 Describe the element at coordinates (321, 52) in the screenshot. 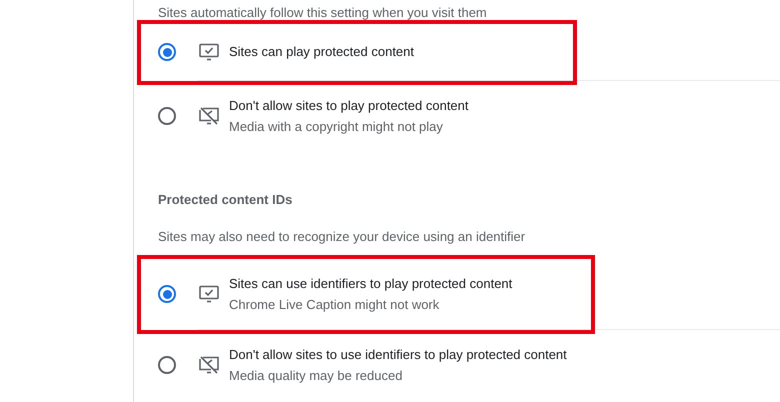

I see `option-label: Sites can play protected content` at that location.